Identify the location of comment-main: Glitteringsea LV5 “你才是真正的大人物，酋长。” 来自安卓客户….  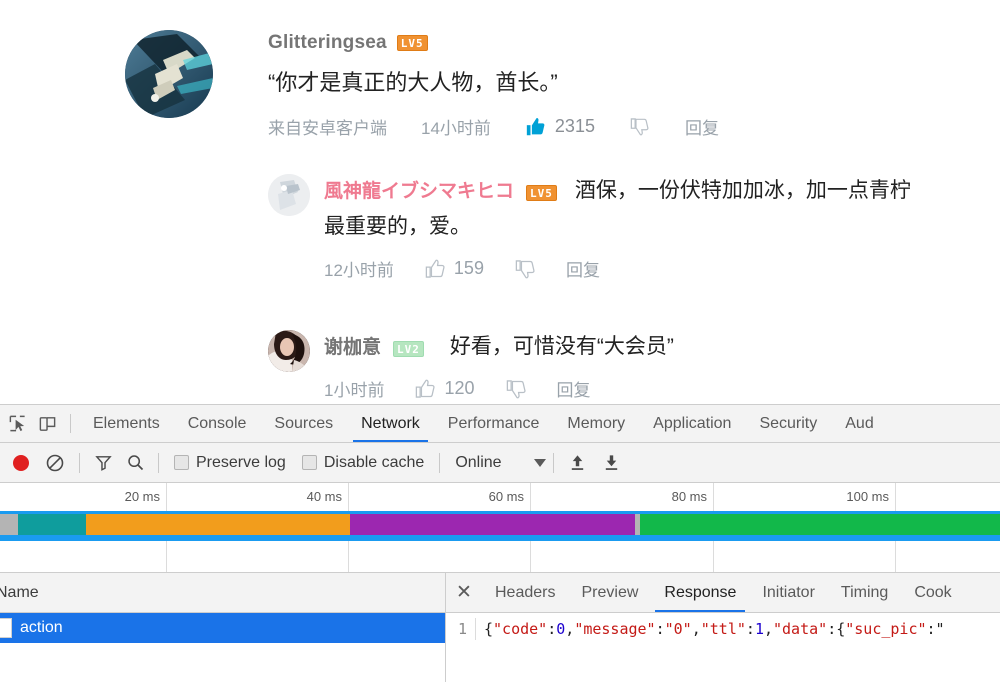
(562, 84).